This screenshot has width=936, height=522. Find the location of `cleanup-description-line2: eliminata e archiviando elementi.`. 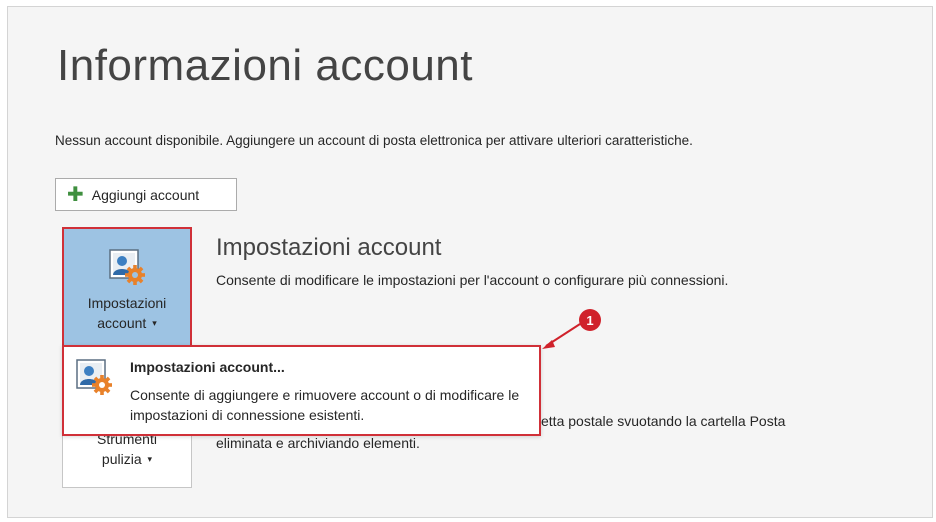

cleanup-description-line2: eliminata e archiviando elementi. is located at coordinates (318, 443).